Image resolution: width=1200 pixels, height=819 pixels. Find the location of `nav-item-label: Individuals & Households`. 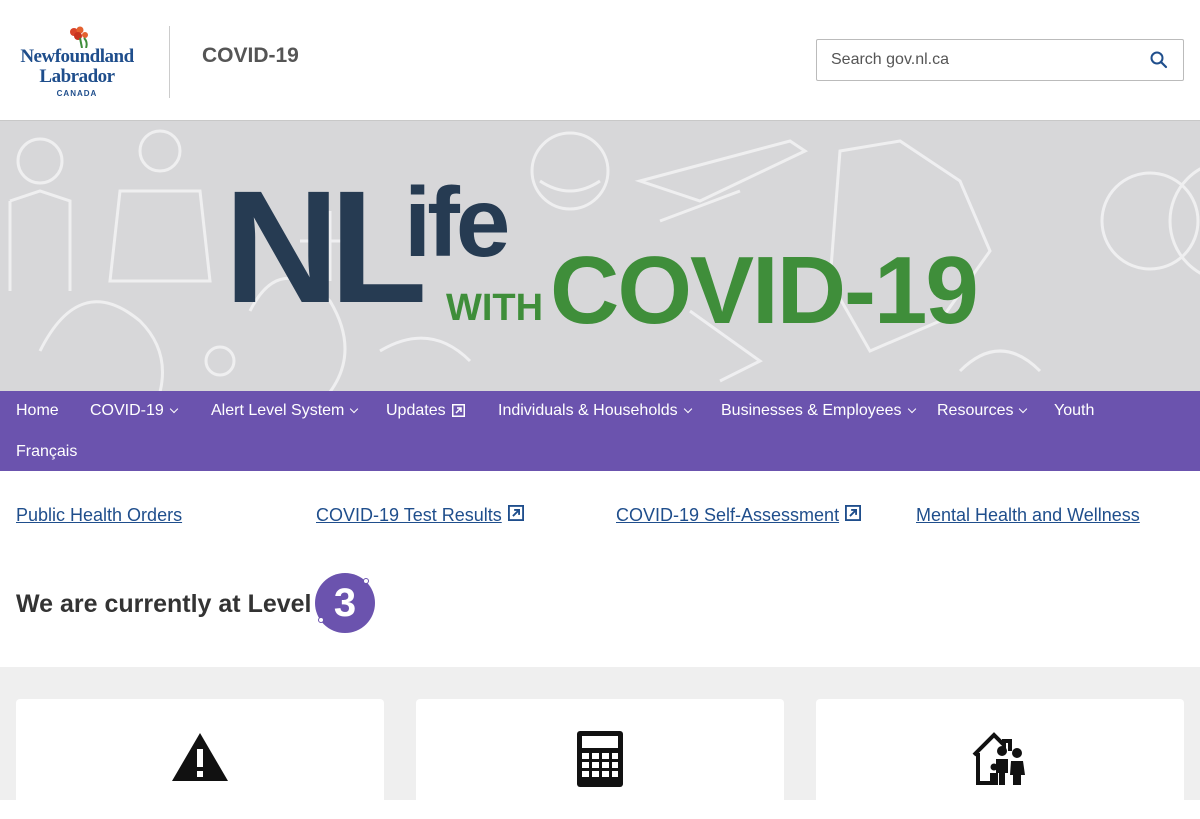

nav-item-label: Individuals & Households is located at coordinates (588, 410).